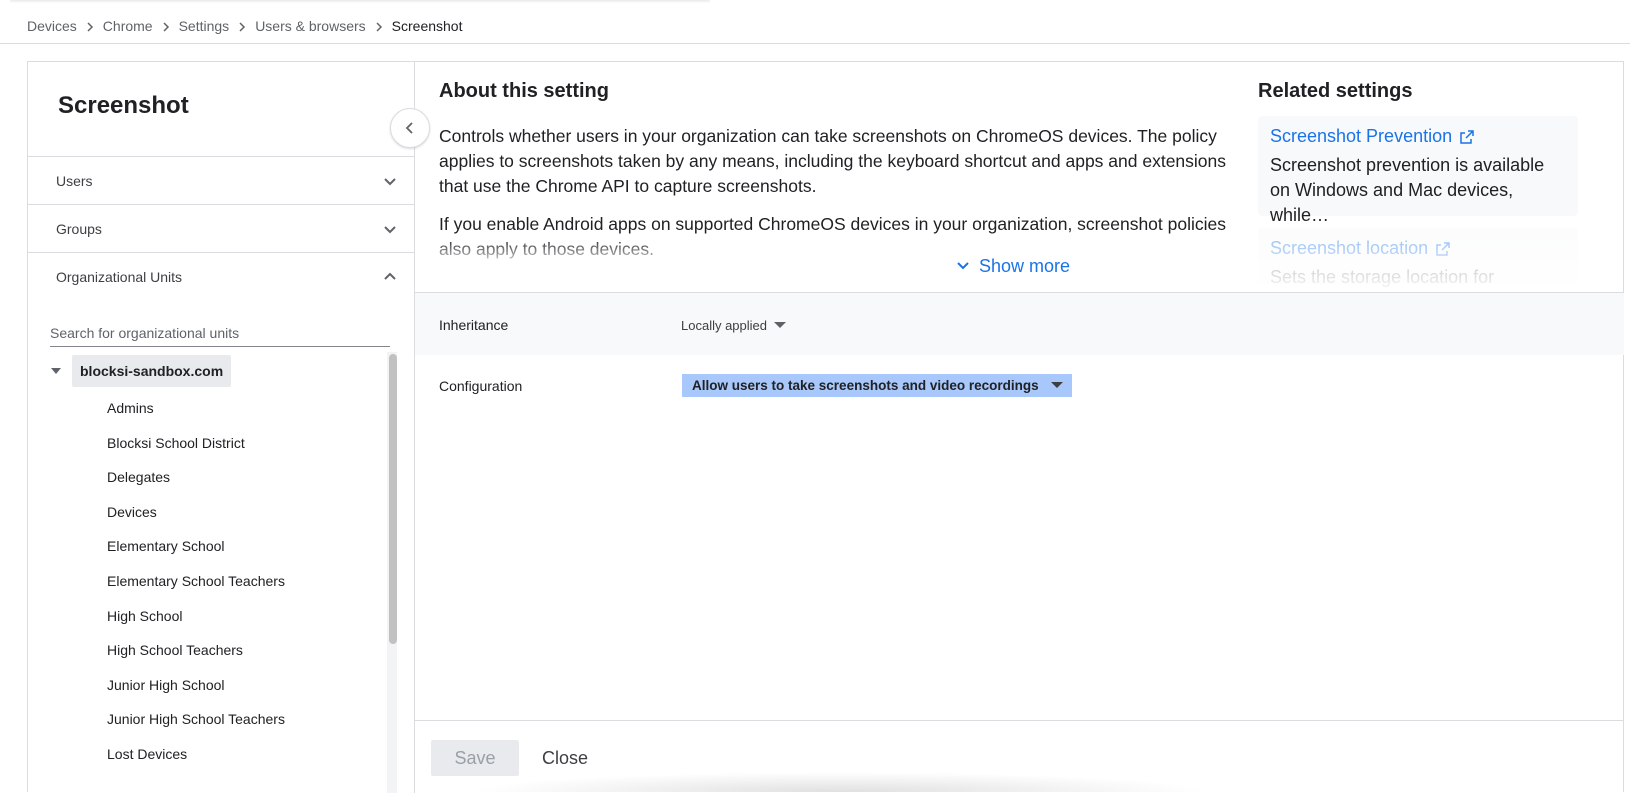 The width and height of the screenshot is (1630, 793). Describe the element at coordinates (1361, 136) in the screenshot. I see `related-link-label: Screenshot Prevention` at that location.